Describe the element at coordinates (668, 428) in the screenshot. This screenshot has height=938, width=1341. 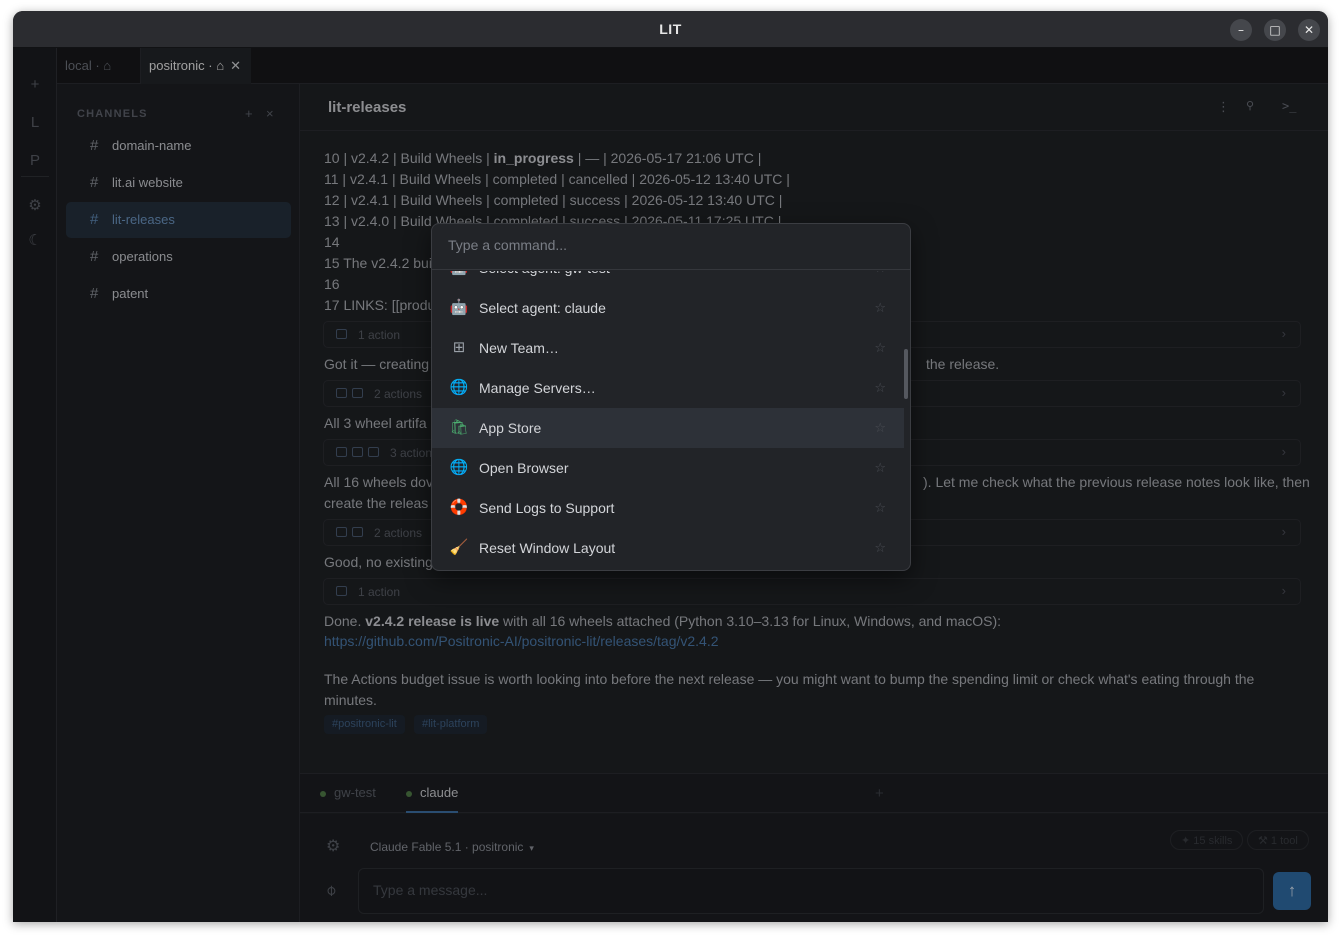
I see `command-app-store: 🛍 App Store ☆` at that location.